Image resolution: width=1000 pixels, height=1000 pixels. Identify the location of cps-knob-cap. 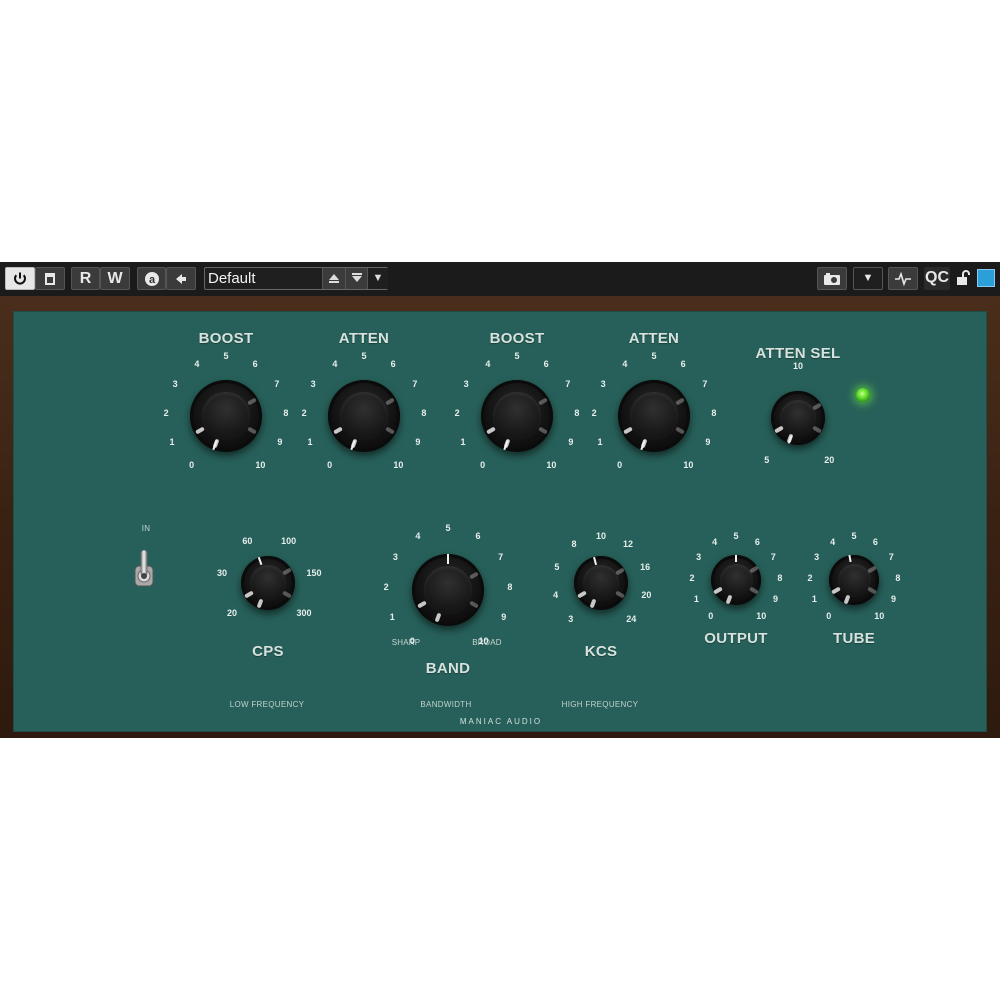
(268, 583).